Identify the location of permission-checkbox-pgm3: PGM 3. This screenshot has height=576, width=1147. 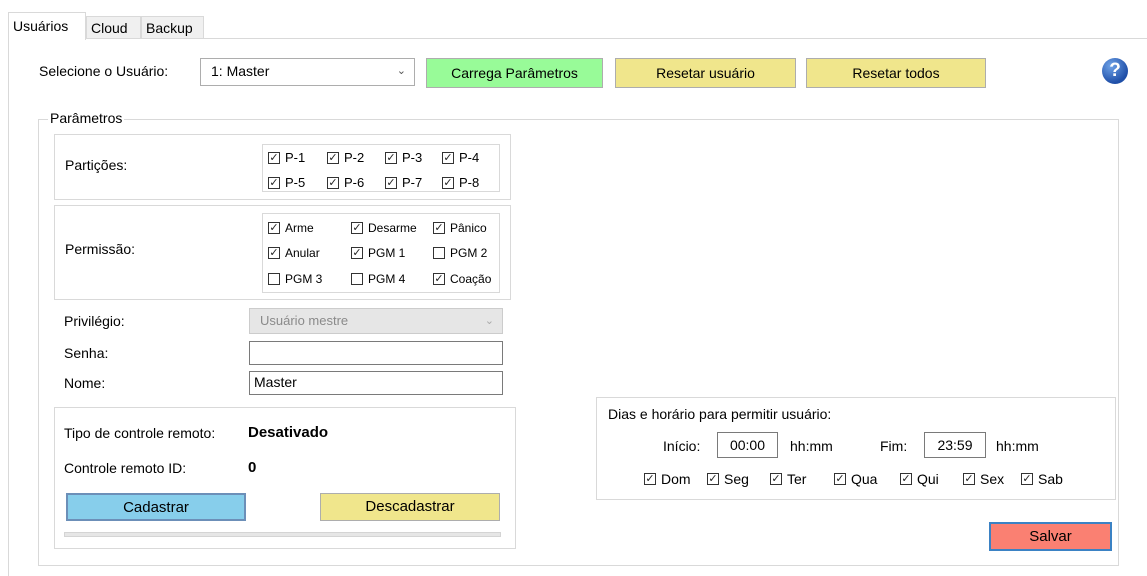
(295, 279).